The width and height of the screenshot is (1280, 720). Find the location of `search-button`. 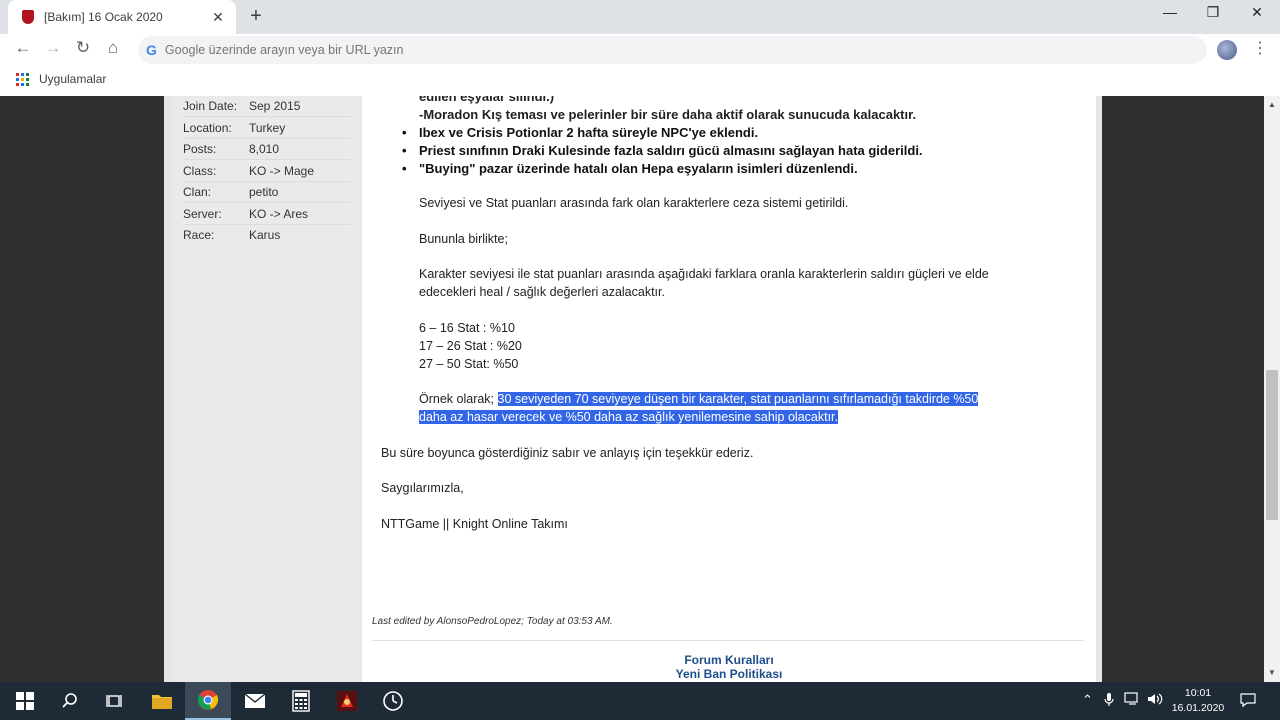

search-button is located at coordinates (70, 701).